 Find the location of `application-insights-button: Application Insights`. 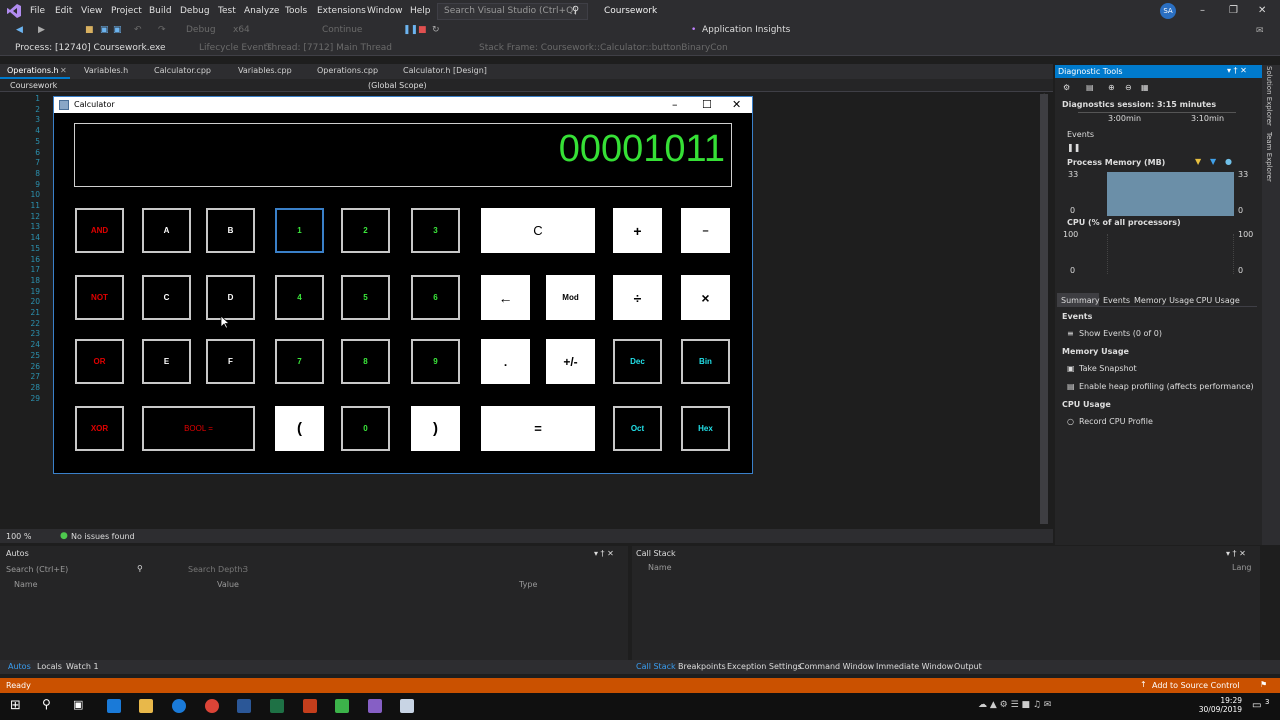

application-insights-button: Application Insights is located at coordinates (746, 30).